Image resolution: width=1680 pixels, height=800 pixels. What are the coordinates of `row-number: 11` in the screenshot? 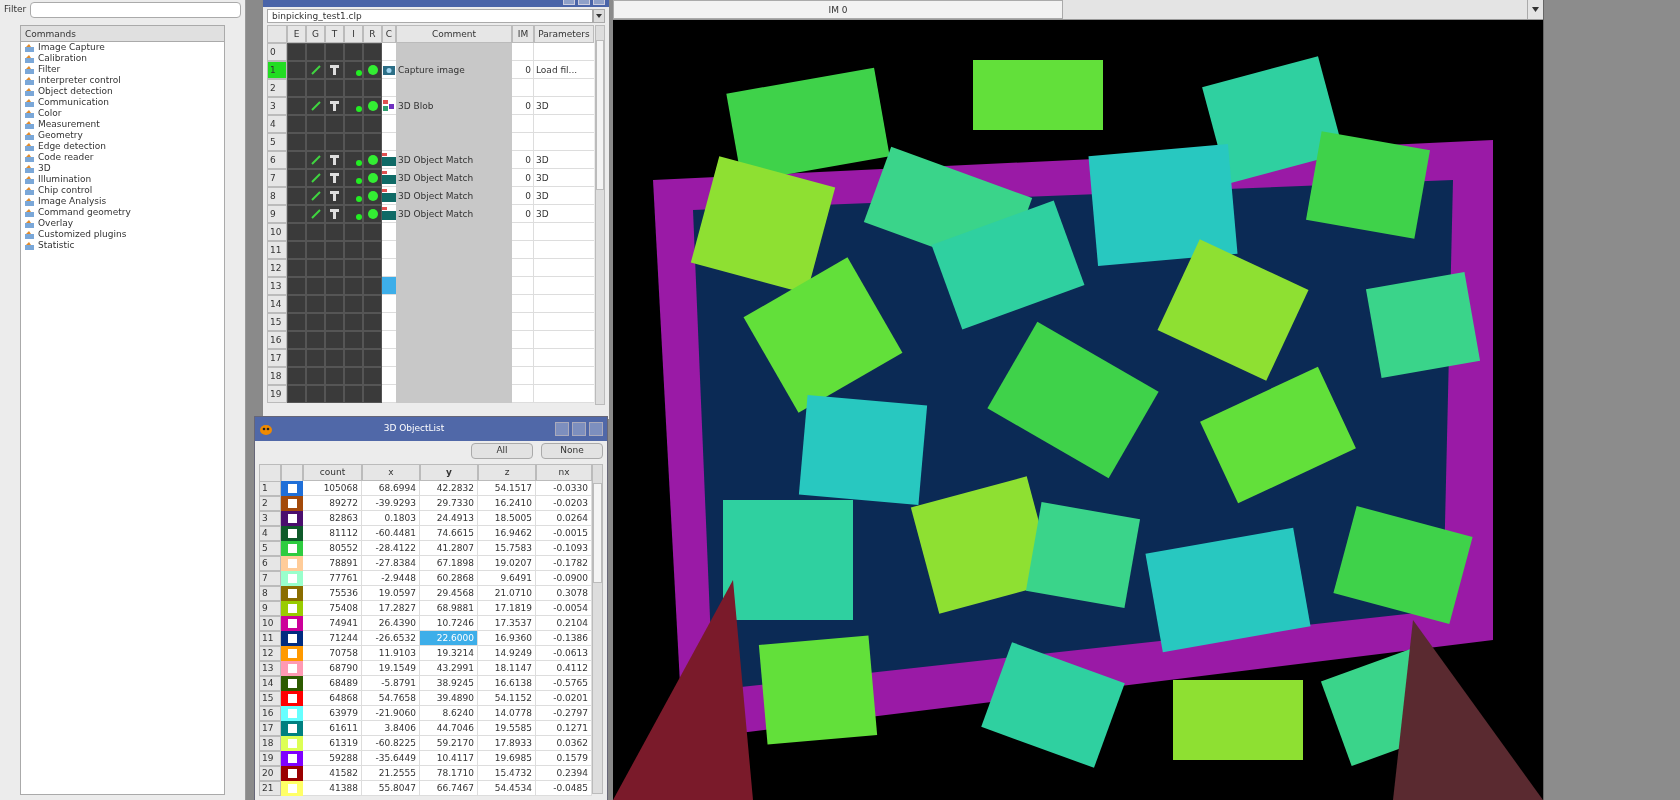 It's located at (277, 250).